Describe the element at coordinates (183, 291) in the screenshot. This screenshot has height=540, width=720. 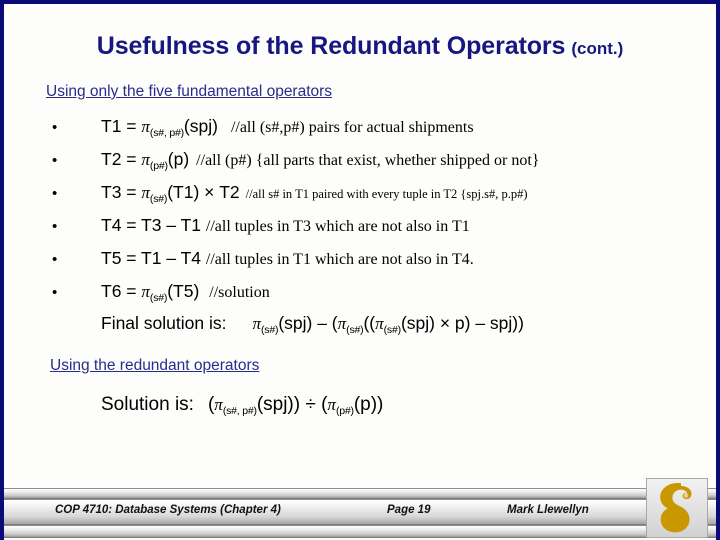
I see `equation-argument: (T5)` at that location.